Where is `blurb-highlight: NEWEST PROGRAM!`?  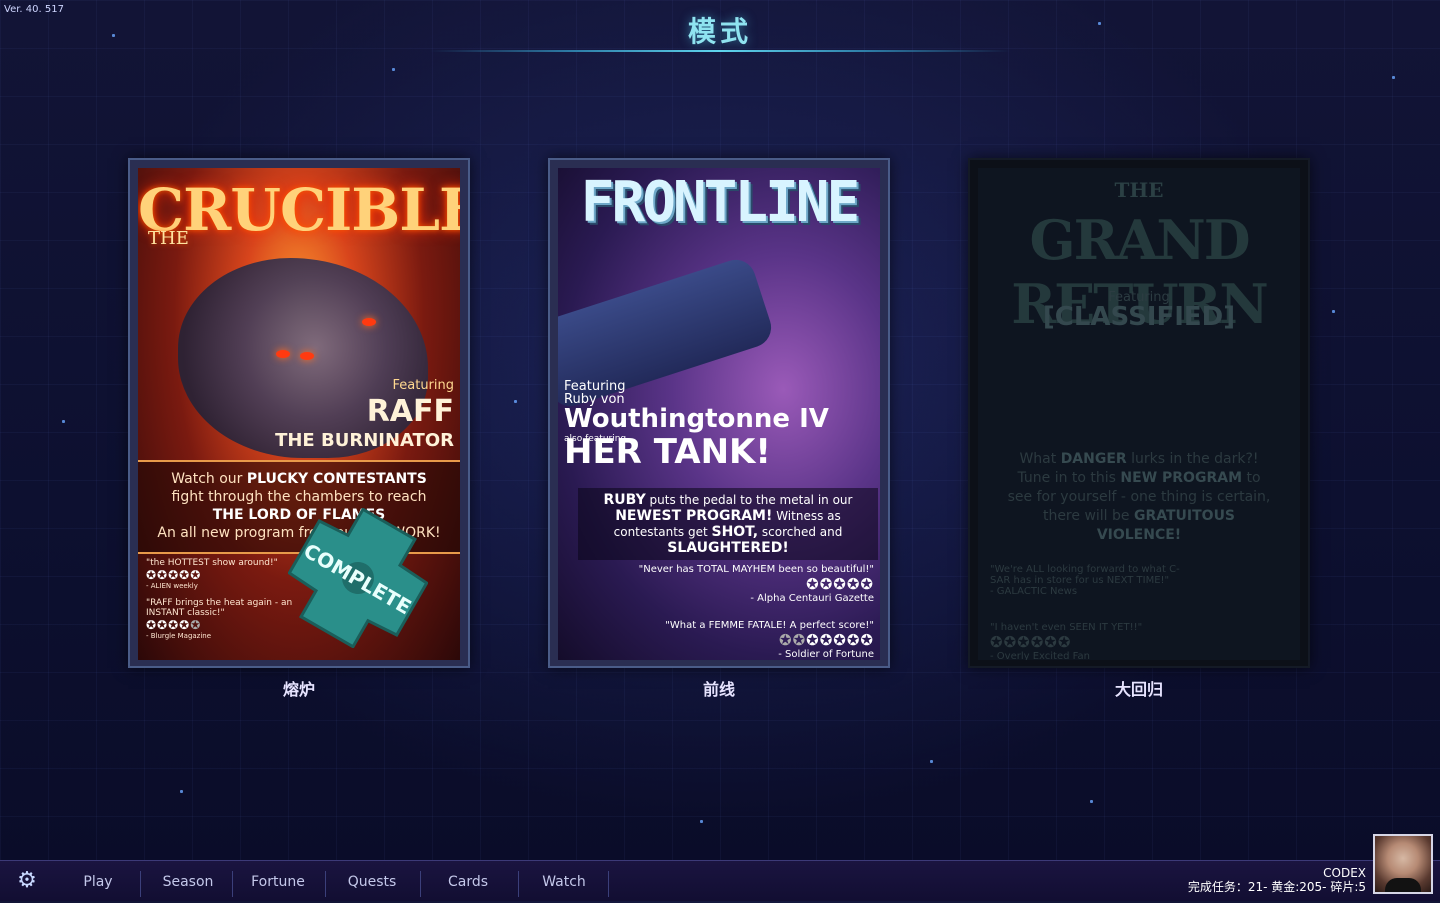
blurb-highlight: NEWEST PROGRAM! is located at coordinates (694, 516).